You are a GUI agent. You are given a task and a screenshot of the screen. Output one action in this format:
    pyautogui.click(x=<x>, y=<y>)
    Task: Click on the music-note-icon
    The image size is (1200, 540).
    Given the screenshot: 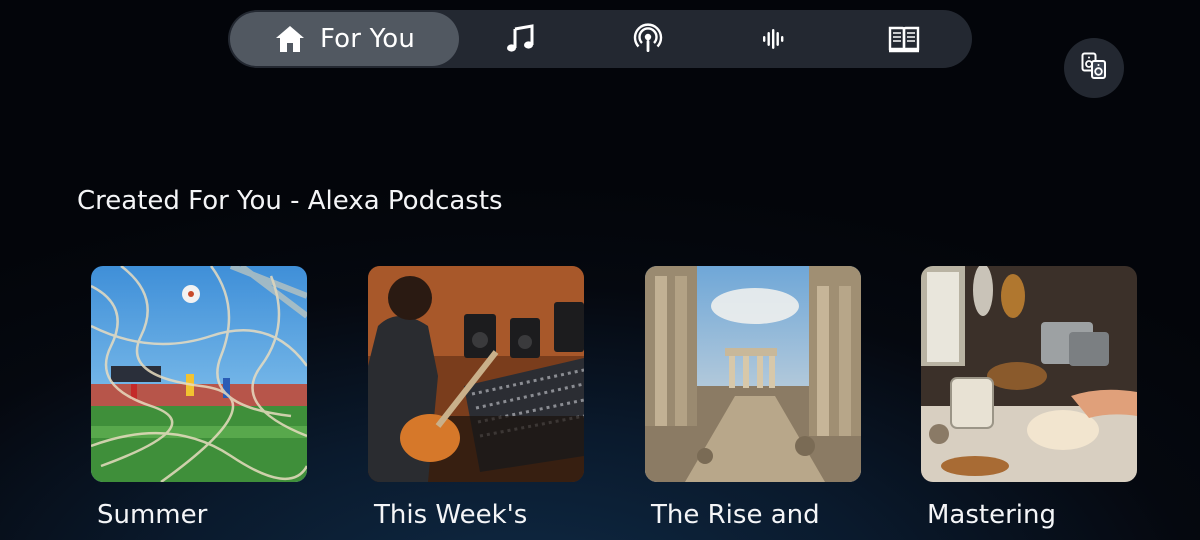 What is the action you would take?
    pyautogui.click(x=520, y=39)
    